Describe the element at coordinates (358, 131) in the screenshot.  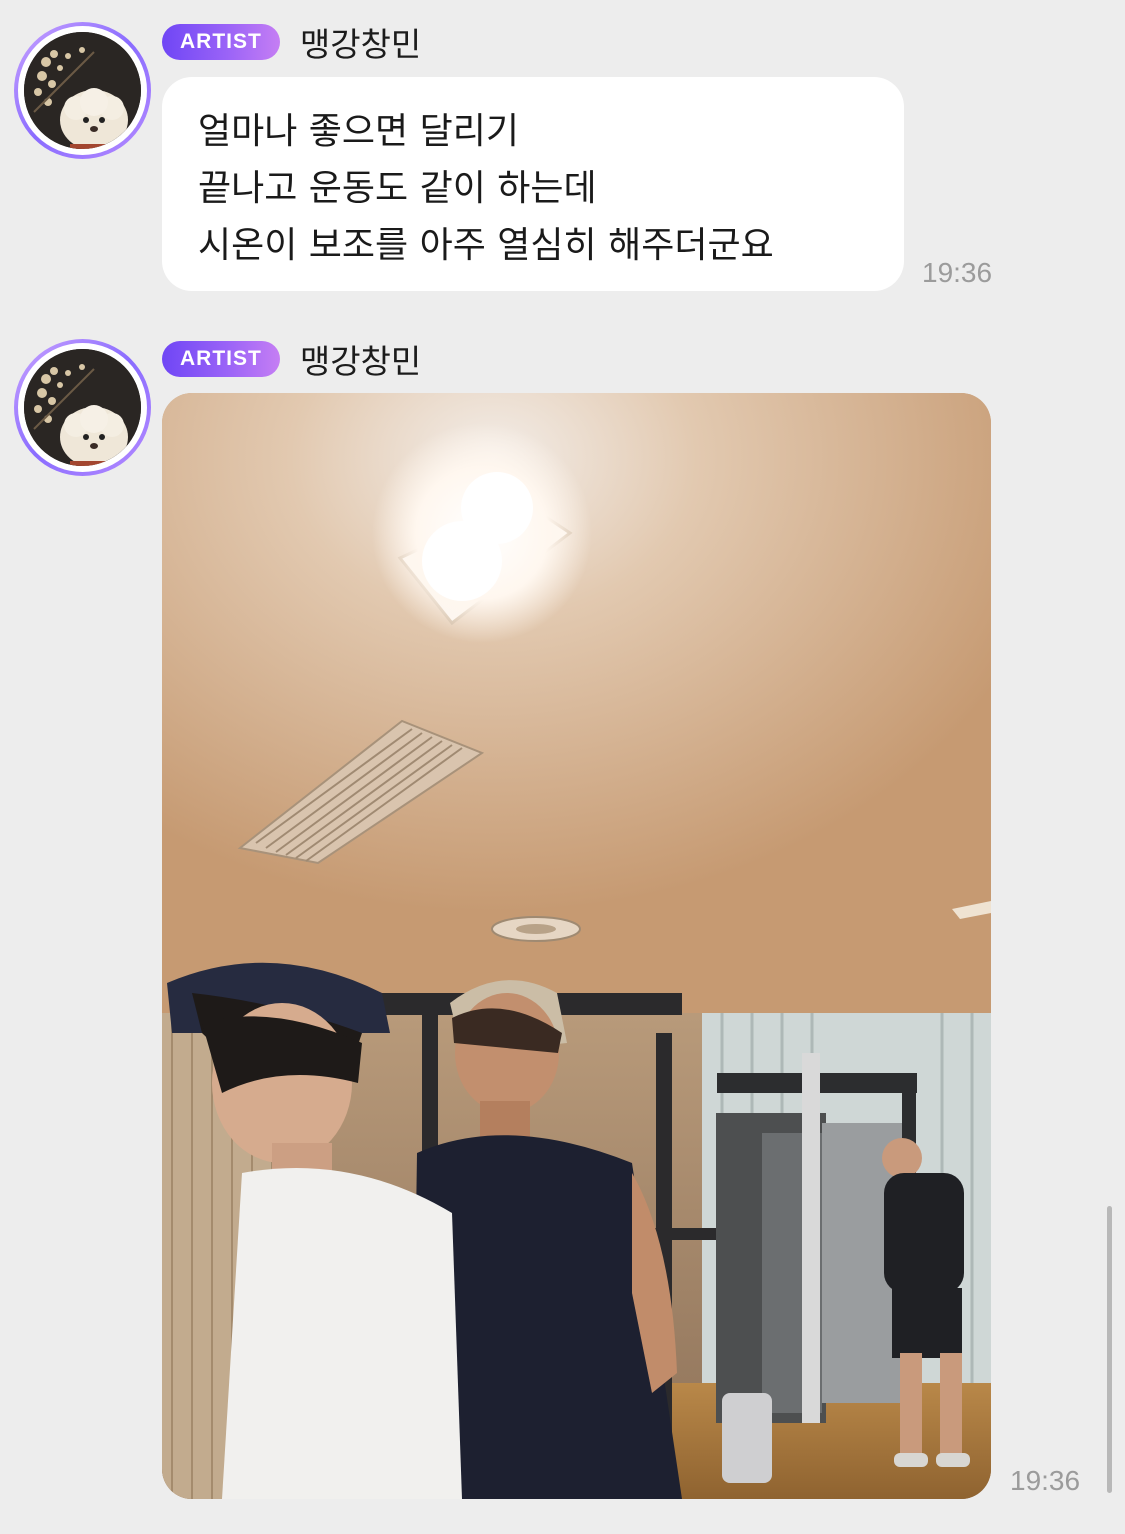
I see `message-line: 얼마나 좋으면 달리기` at that location.